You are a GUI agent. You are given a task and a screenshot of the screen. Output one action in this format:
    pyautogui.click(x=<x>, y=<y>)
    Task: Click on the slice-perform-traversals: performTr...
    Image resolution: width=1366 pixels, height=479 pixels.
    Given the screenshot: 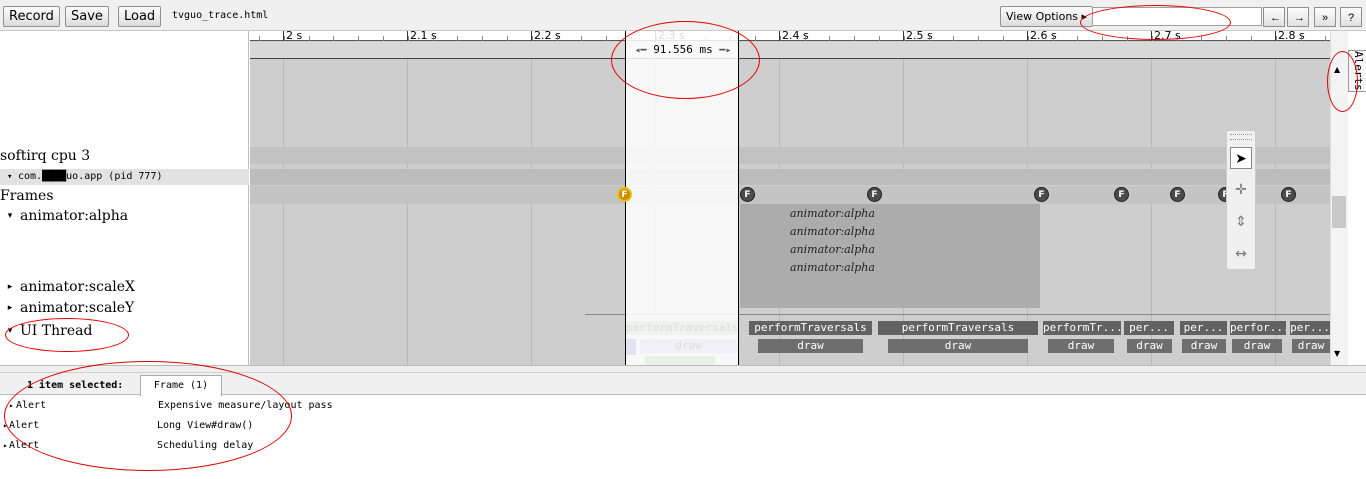 What is the action you would take?
    pyautogui.click(x=1082, y=328)
    